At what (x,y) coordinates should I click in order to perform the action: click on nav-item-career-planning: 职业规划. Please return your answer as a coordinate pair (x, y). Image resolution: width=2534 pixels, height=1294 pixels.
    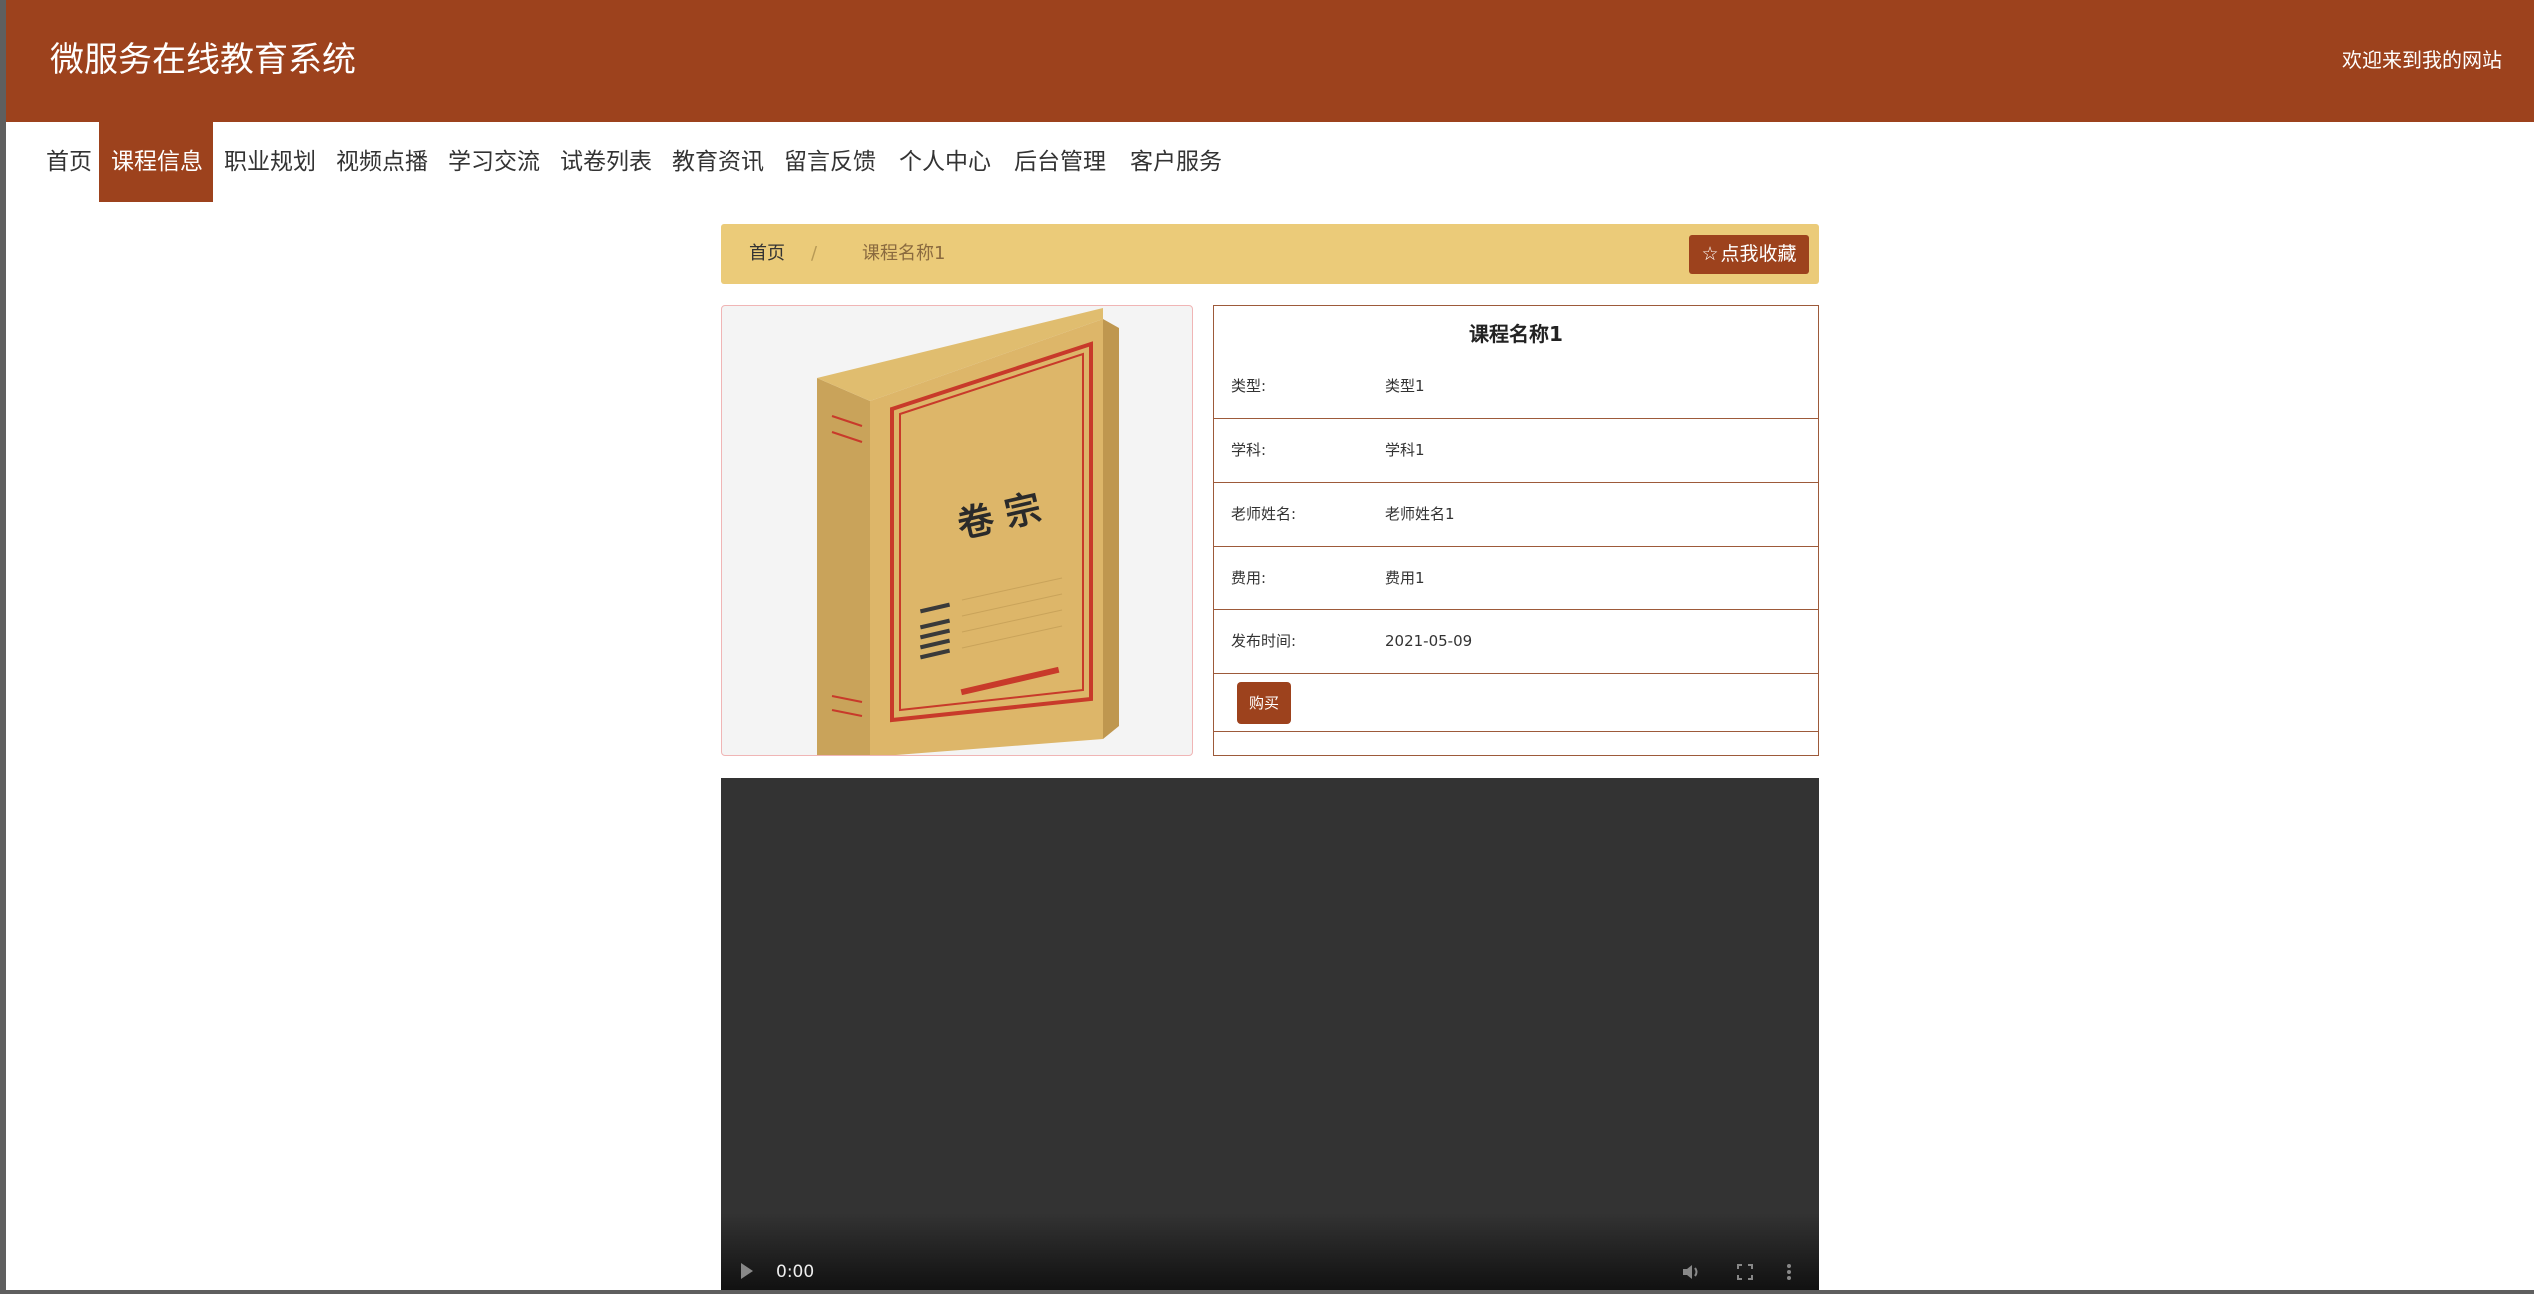
    Looking at the image, I should click on (270, 162).